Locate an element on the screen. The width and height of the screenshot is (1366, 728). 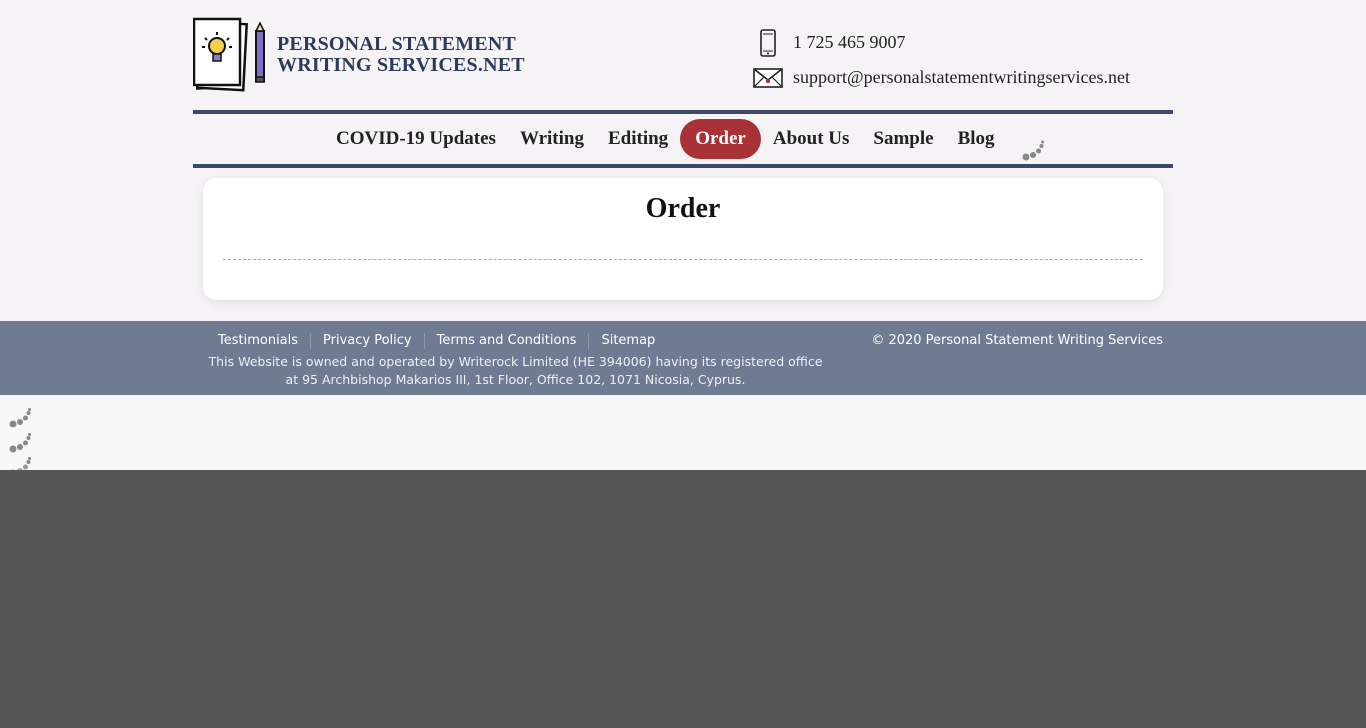
nav-item-sample: Sample is located at coordinates (903, 139).